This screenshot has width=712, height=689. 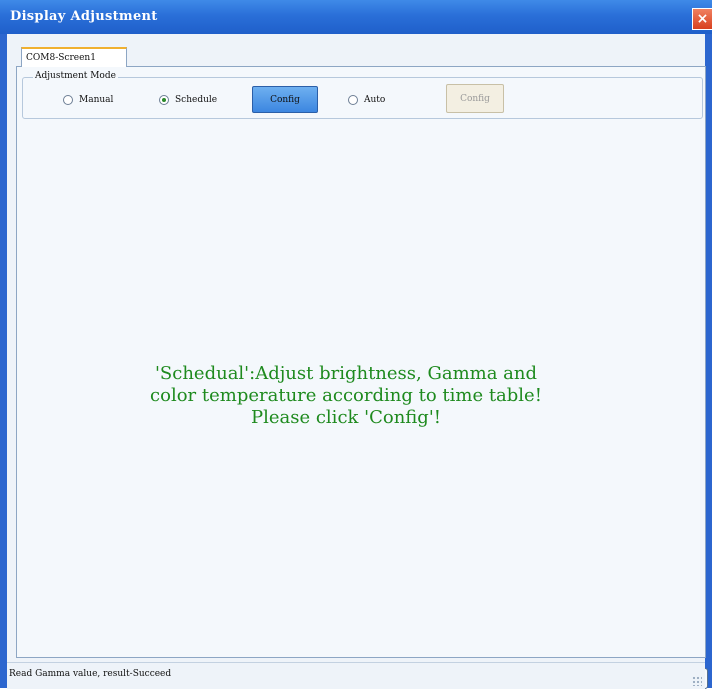 I want to click on schedule-config-label: Config, so click(x=285, y=99).